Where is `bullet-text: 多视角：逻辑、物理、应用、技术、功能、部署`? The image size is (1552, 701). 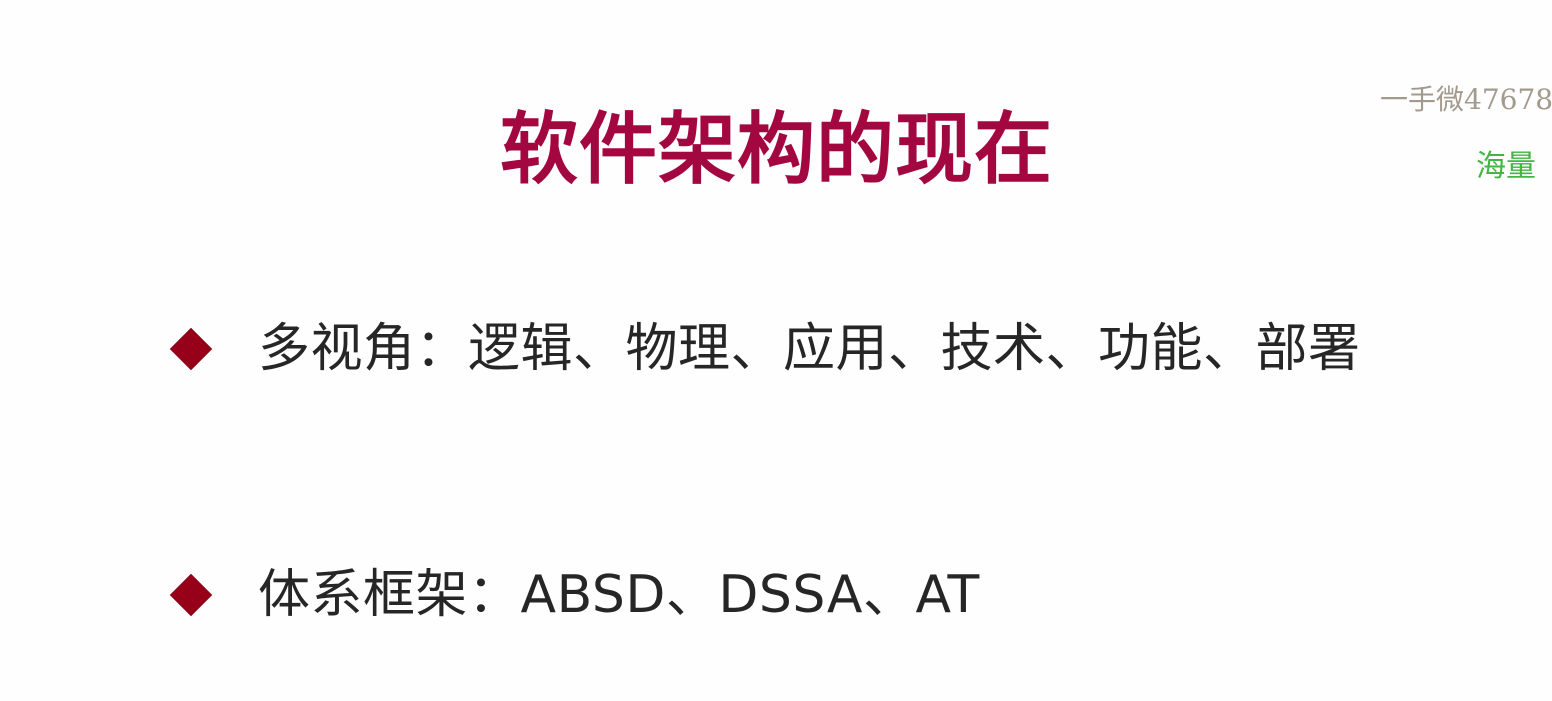
bullet-text: 多视角：逻辑、物理、应用、技术、功能、部署 is located at coordinates (809, 349).